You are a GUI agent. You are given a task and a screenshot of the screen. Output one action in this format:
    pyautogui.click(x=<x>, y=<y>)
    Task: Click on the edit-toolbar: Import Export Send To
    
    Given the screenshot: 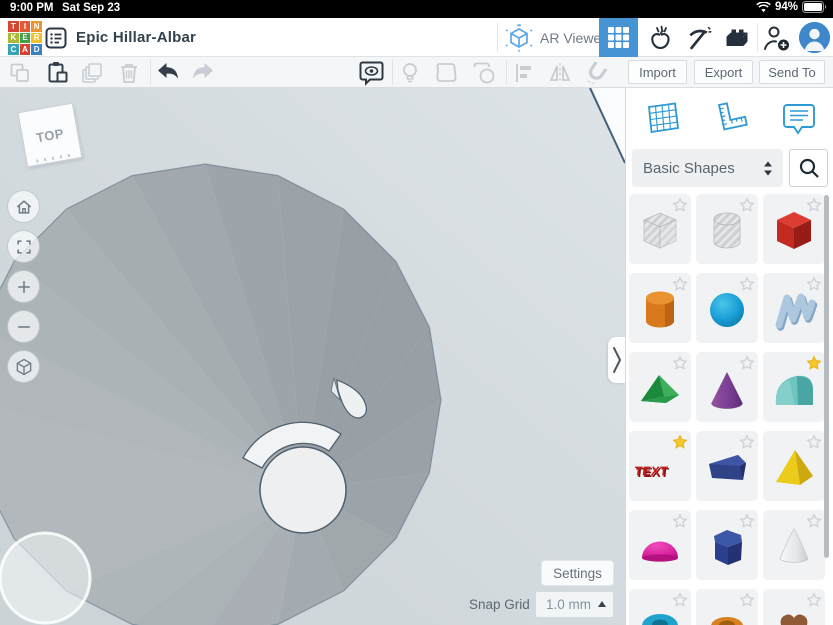 What is the action you would take?
    pyautogui.click(x=416, y=72)
    